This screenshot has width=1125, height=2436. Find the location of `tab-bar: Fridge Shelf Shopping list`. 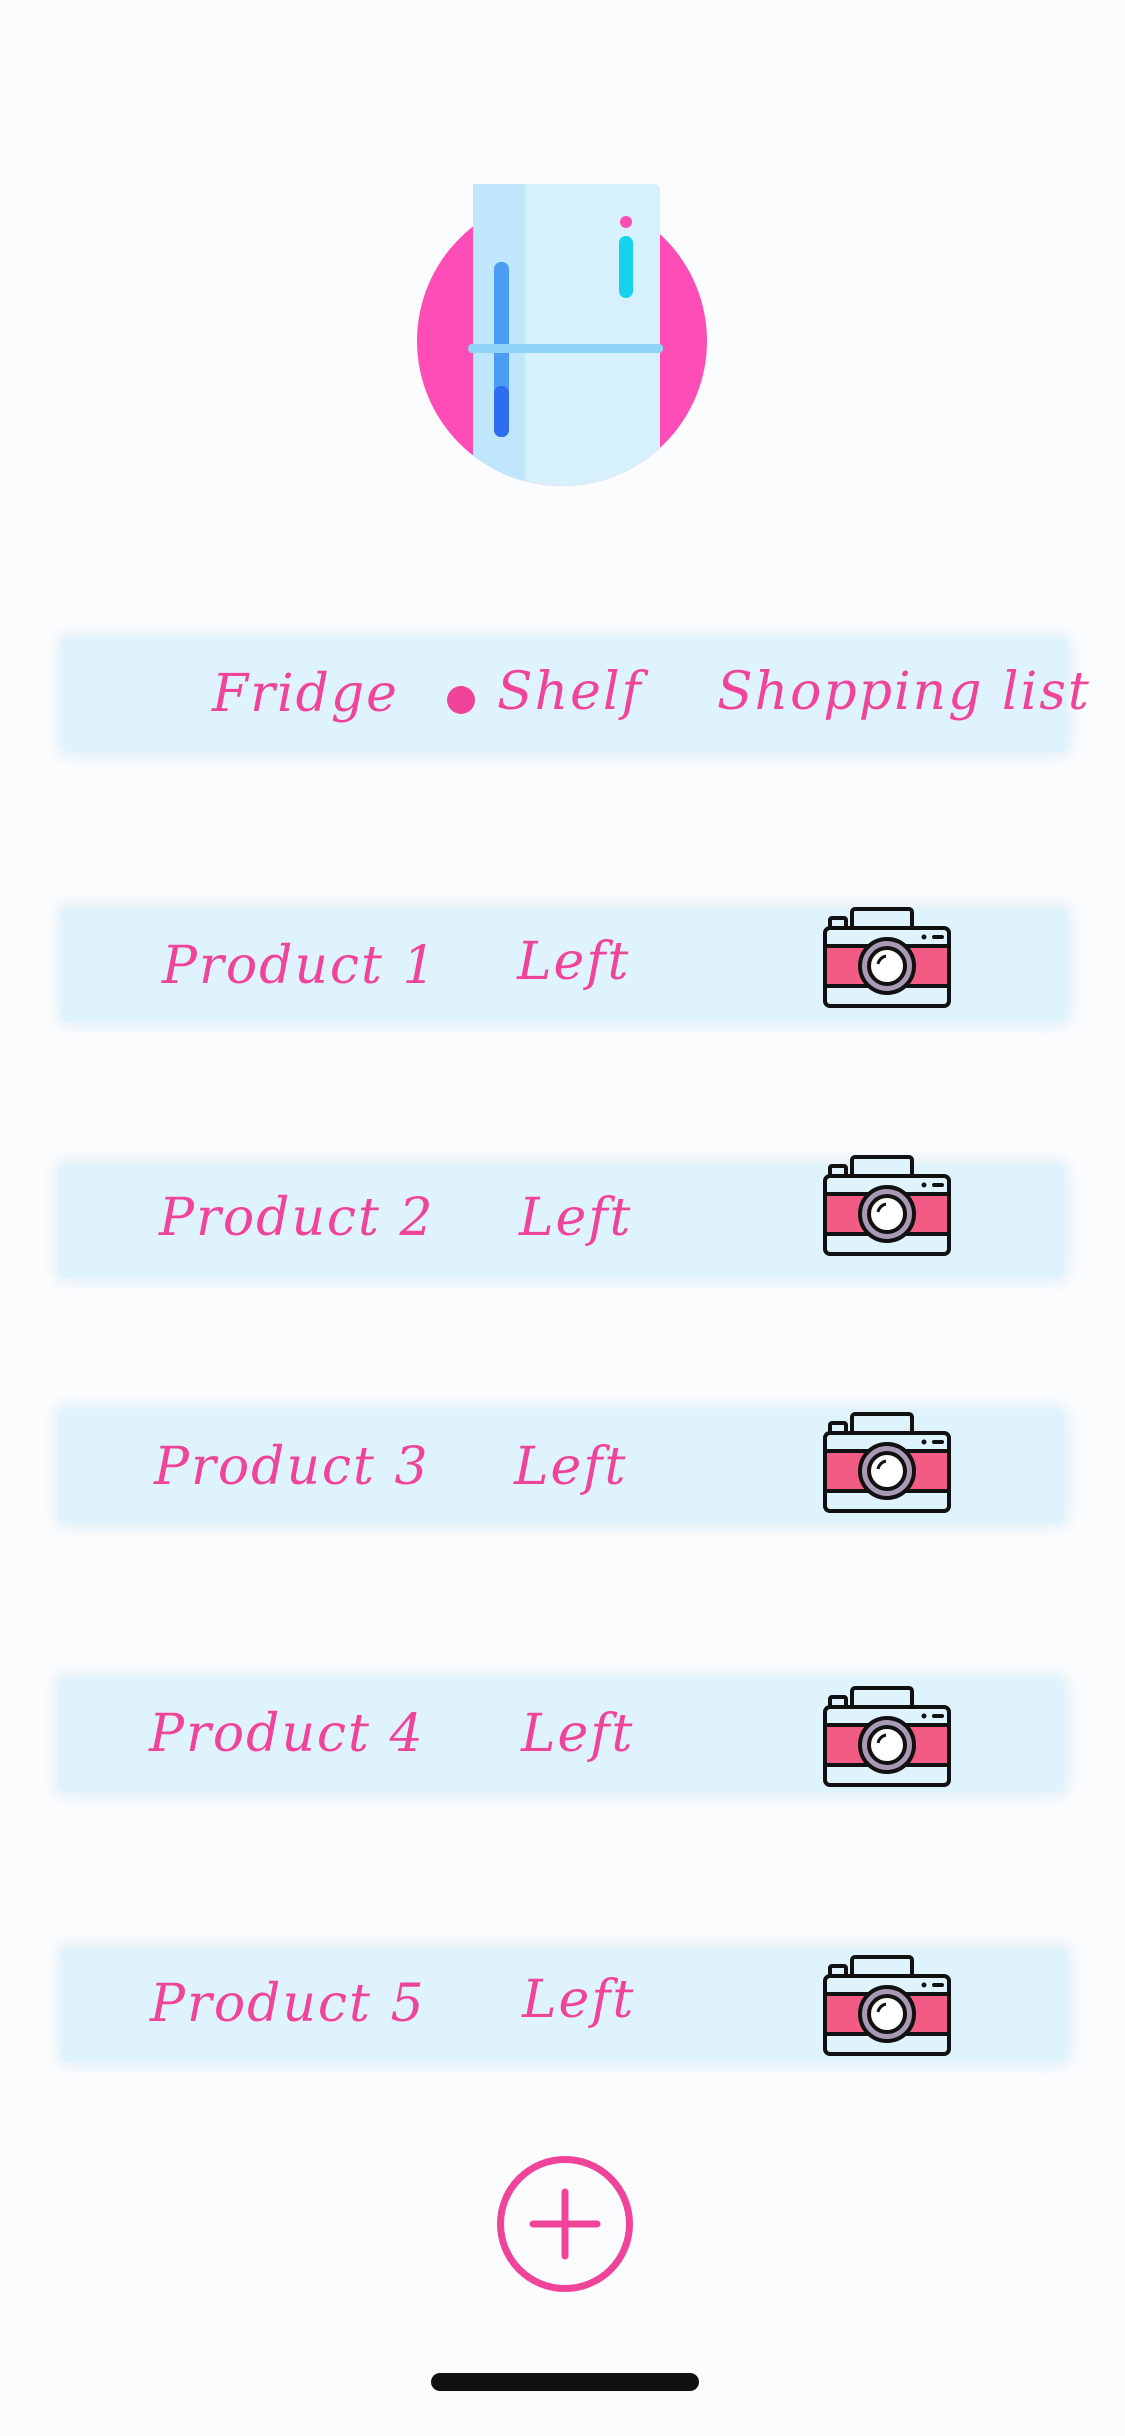

tab-bar: Fridge Shelf Shopping list is located at coordinates (575, 695).